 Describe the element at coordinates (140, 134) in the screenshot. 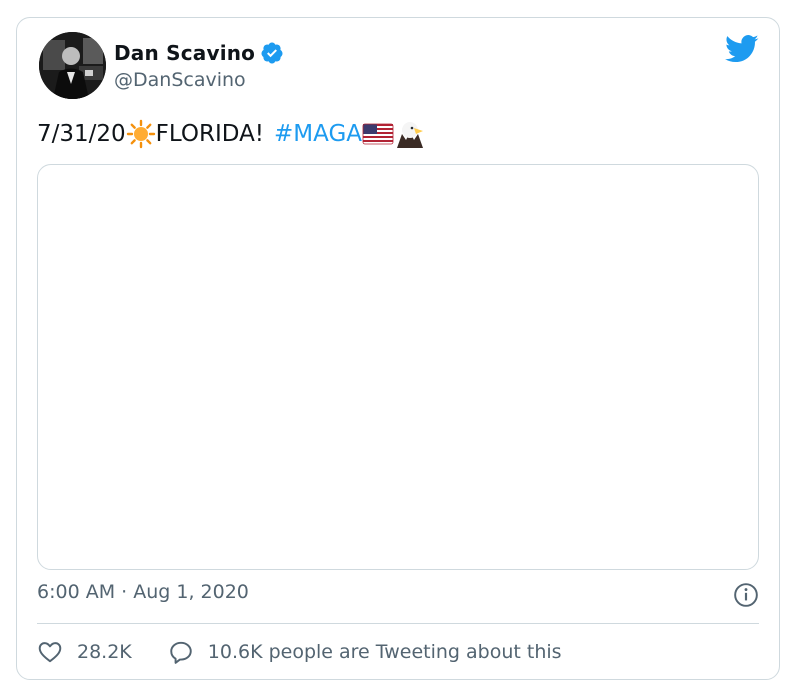

I see `sun-emoji` at that location.